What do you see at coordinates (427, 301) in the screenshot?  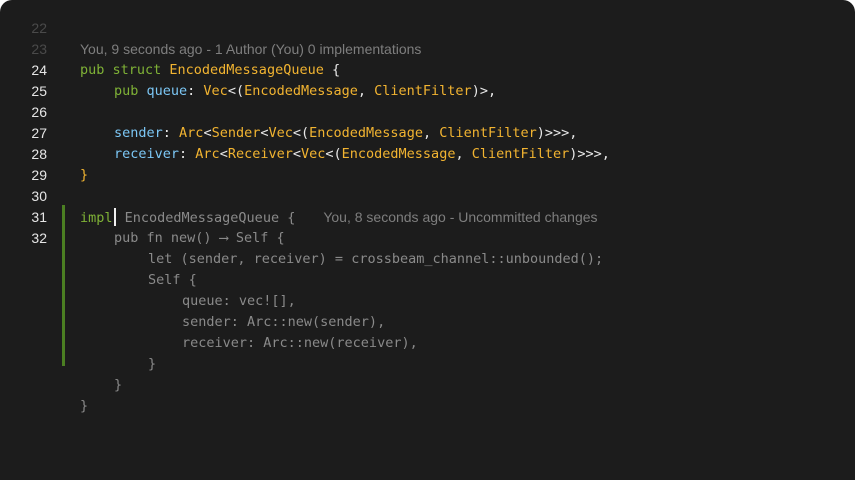 I see `code-line: queue: vec![],` at bounding box center [427, 301].